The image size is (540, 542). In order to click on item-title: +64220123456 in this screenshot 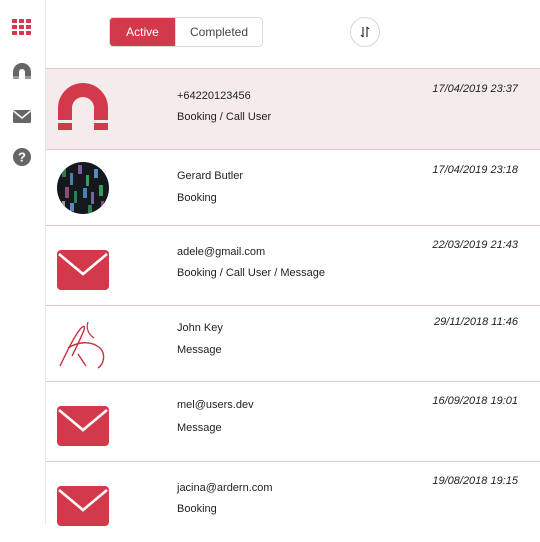, I will do `click(214, 96)`.